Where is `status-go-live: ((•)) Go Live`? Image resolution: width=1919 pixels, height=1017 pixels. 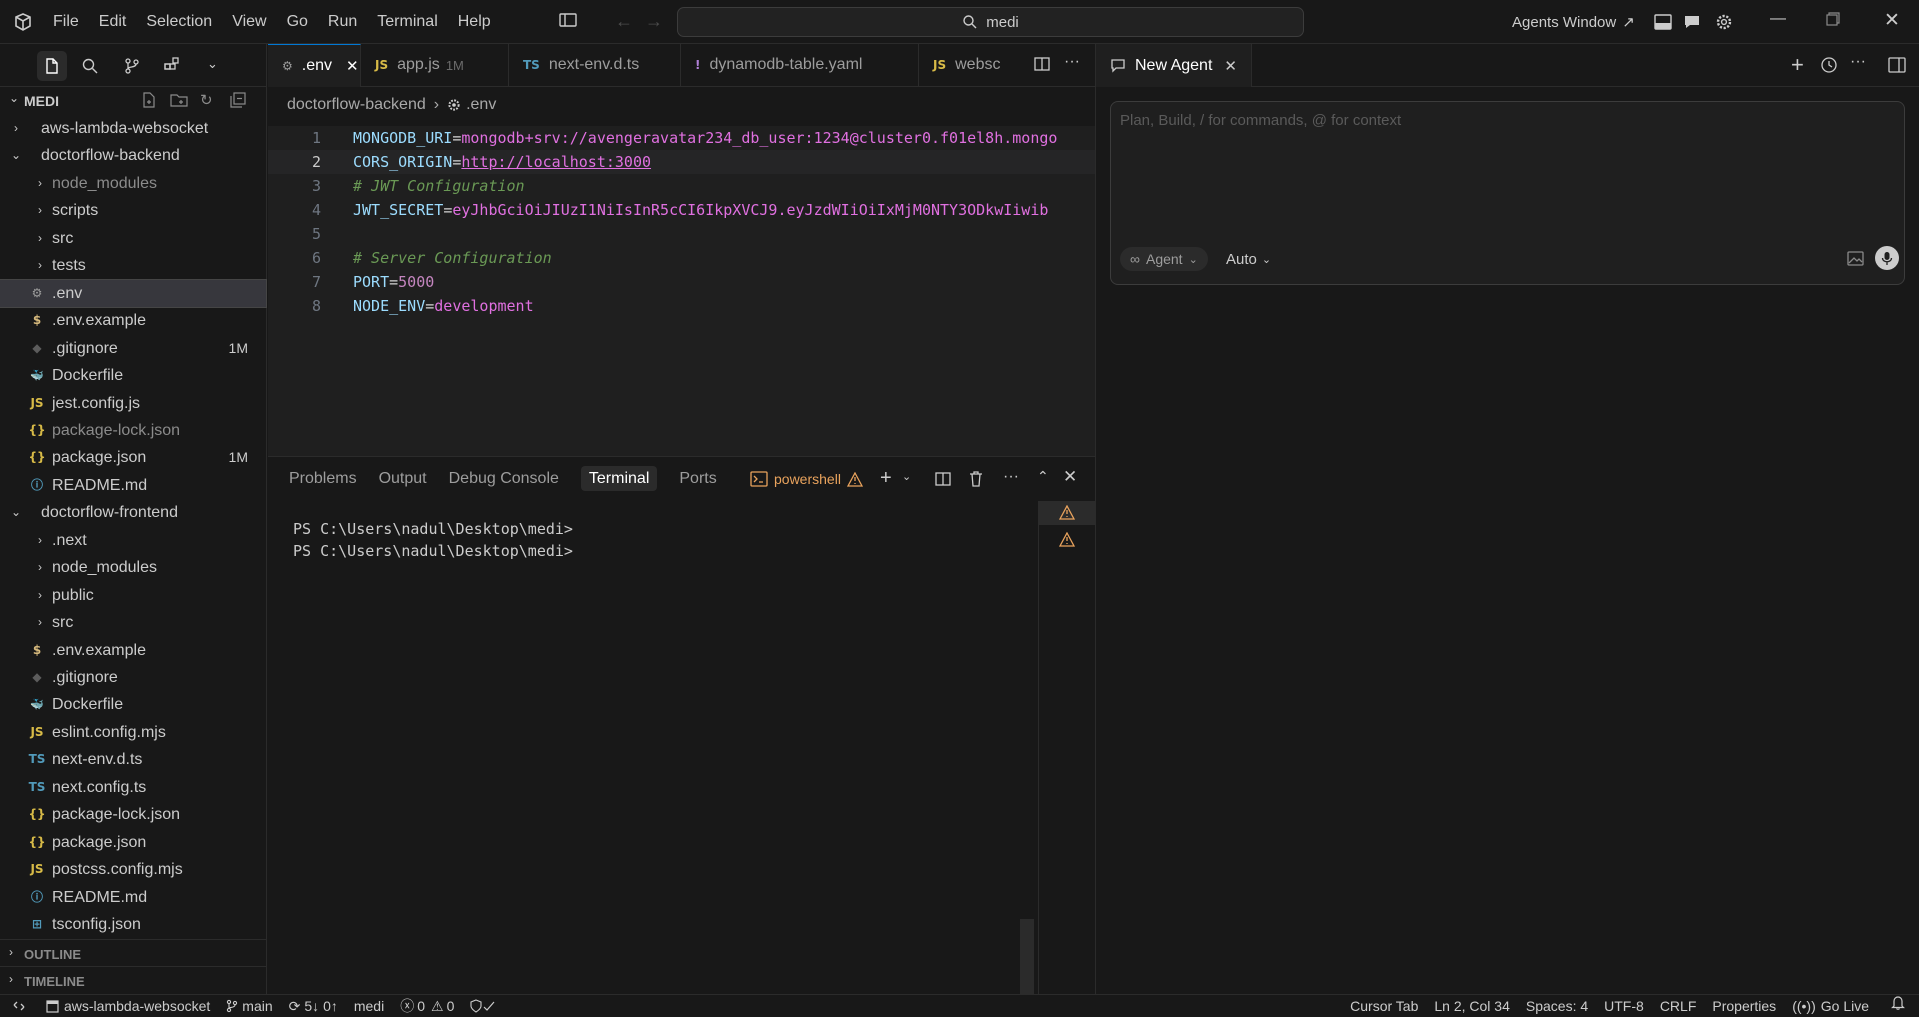 status-go-live: ((•)) Go Live is located at coordinates (1830, 1006).